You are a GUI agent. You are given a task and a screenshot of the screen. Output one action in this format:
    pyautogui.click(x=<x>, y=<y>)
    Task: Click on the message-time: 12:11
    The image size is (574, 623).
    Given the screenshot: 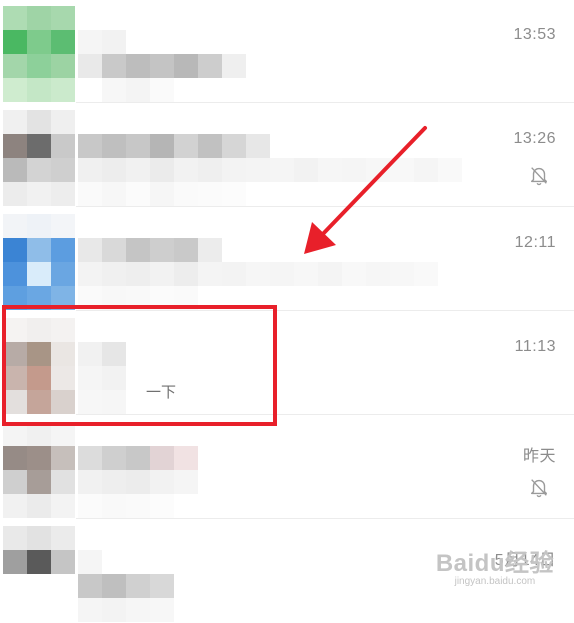 What is the action you would take?
    pyautogui.click(x=535, y=242)
    